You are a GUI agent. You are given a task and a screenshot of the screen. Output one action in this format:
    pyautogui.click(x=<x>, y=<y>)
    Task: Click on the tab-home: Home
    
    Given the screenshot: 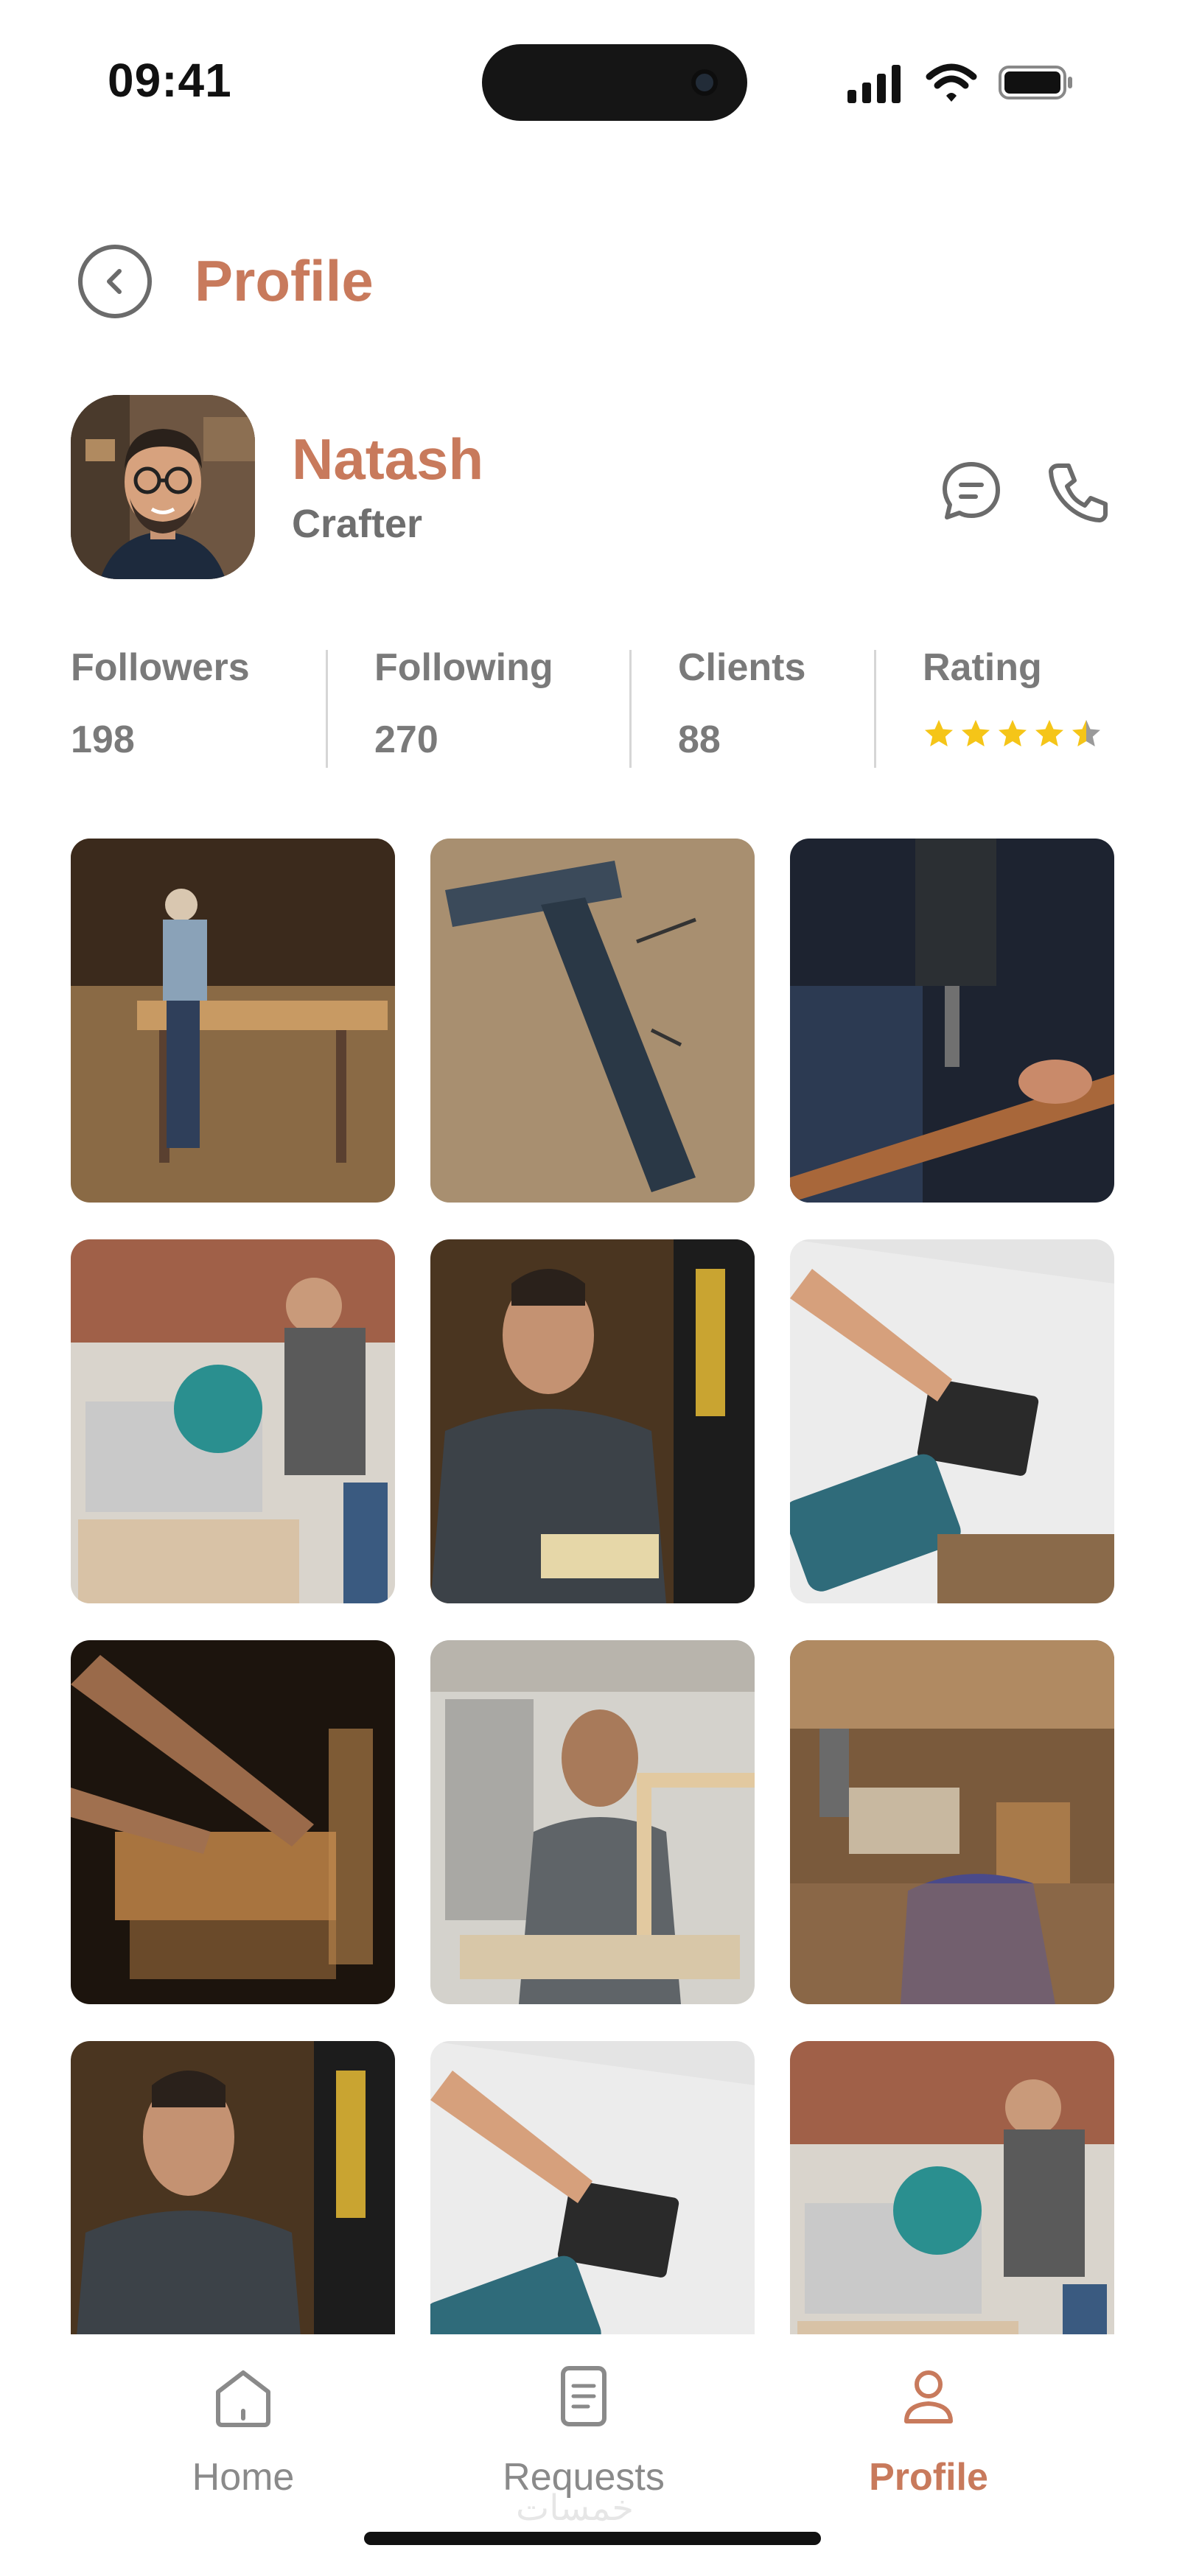 What is the action you would take?
    pyautogui.click(x=243, y=2440)
    